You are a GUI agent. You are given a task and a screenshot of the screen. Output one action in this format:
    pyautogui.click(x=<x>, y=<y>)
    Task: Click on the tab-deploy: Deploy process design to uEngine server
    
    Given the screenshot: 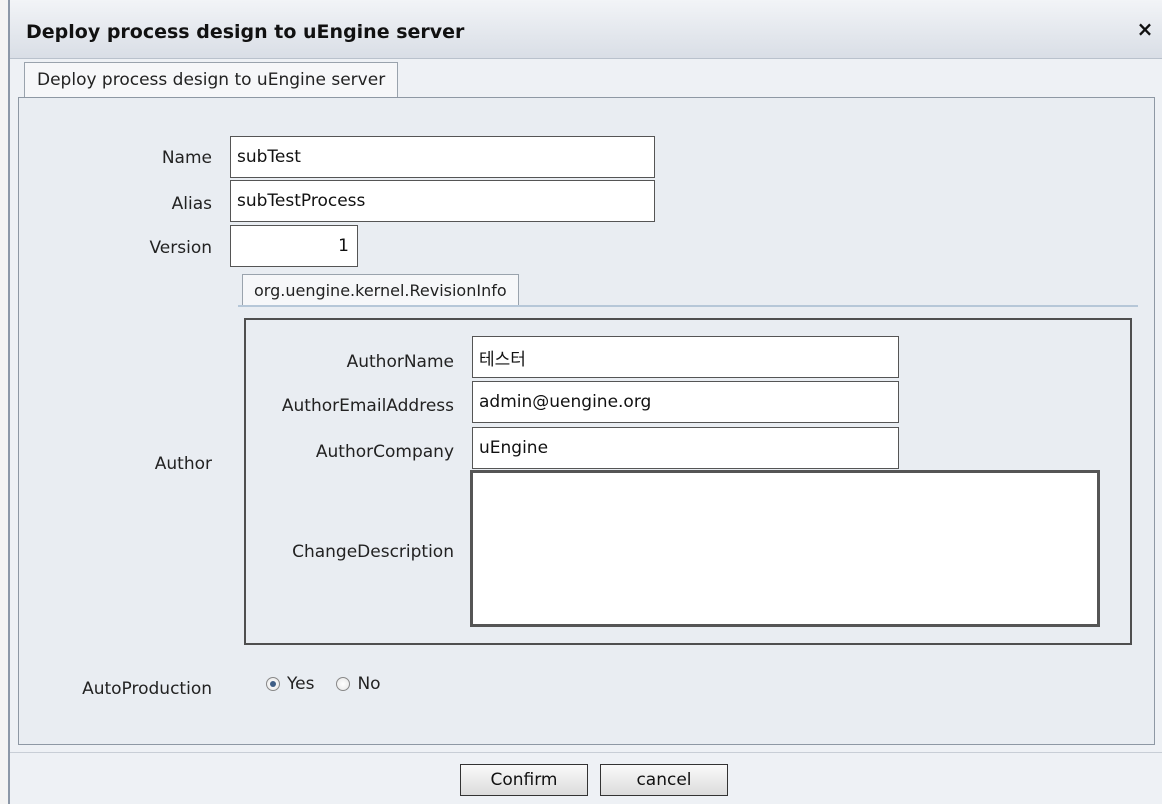 What is the action you would take?
    pyautogui.click(x=211, y=80)
    